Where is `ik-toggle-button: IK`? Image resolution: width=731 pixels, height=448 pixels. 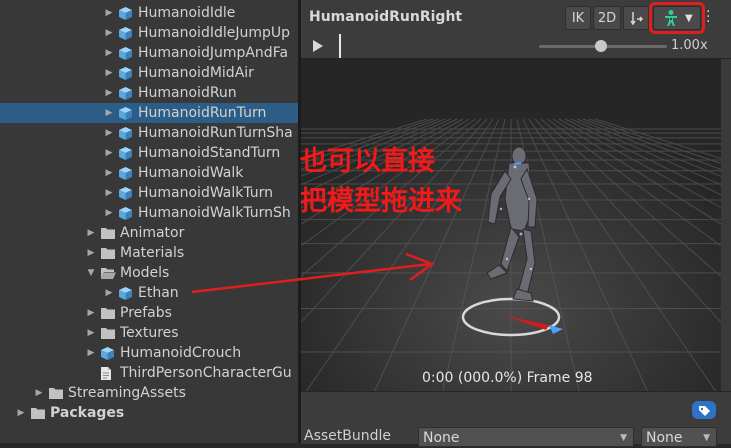 ik-toggle-button: IK is located at coordinates (578, 18).